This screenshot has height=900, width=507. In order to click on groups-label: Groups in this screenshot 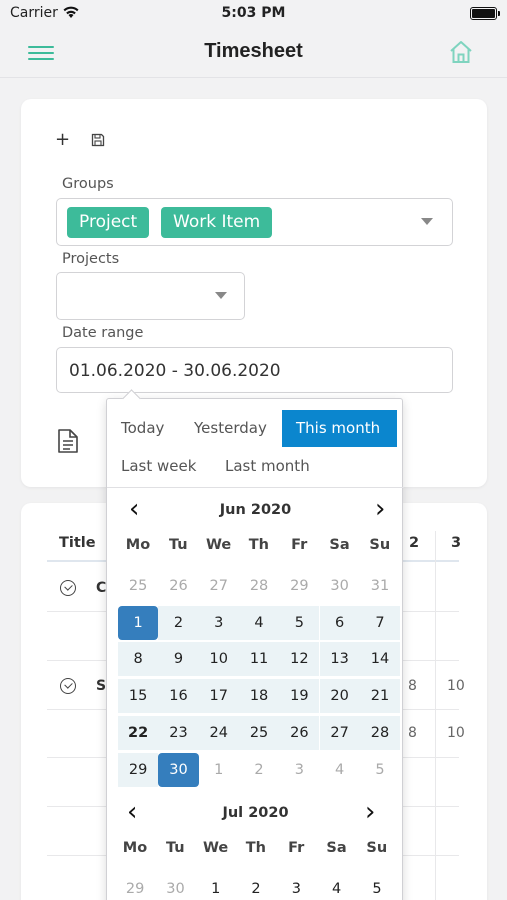, I will do `click(88, 184)`.